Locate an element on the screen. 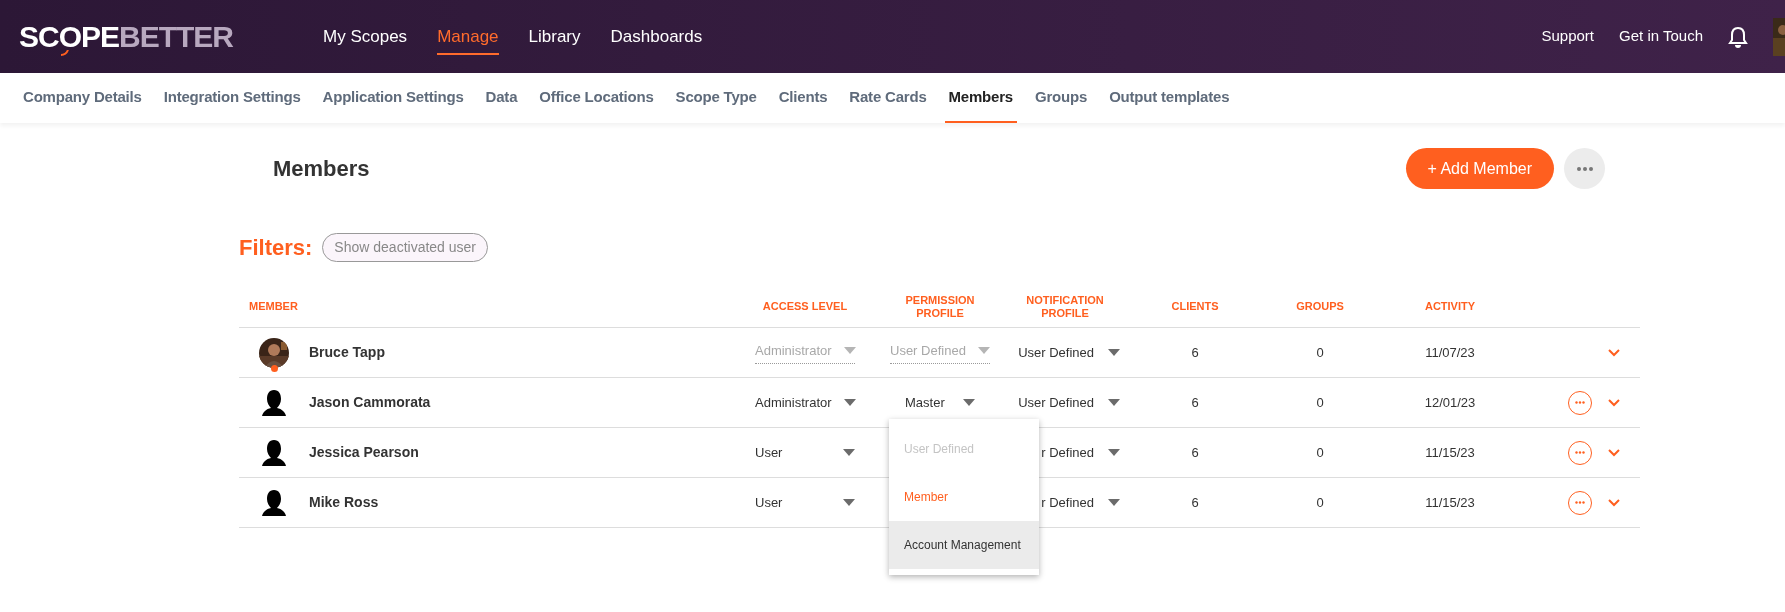  subnav-tab: Data is located at coordinates (501, 98).